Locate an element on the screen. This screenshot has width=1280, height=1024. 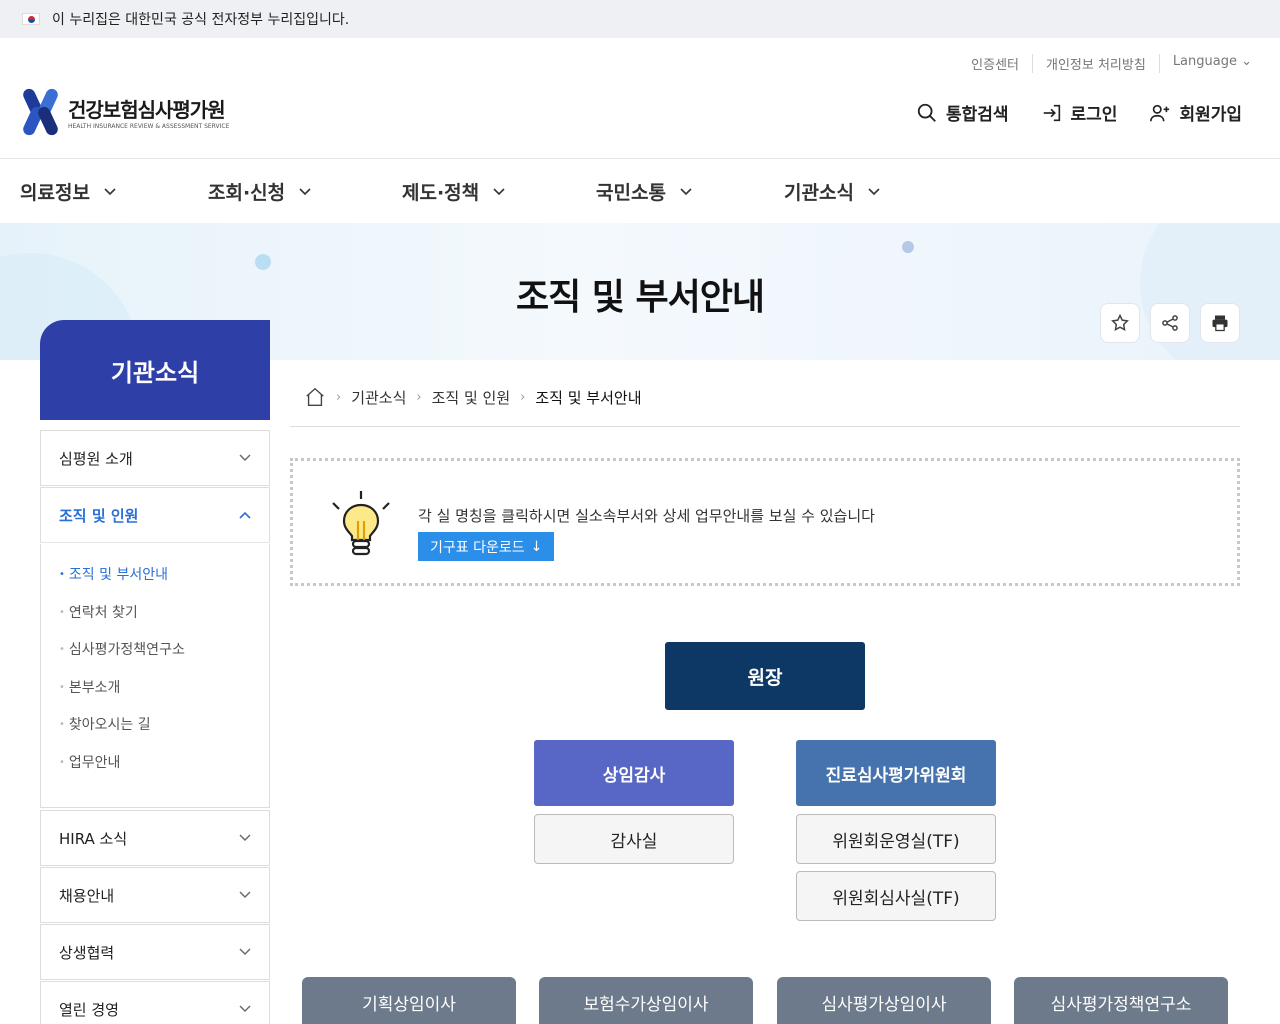
lightbulb-icon is located at coordinates (361, 523).